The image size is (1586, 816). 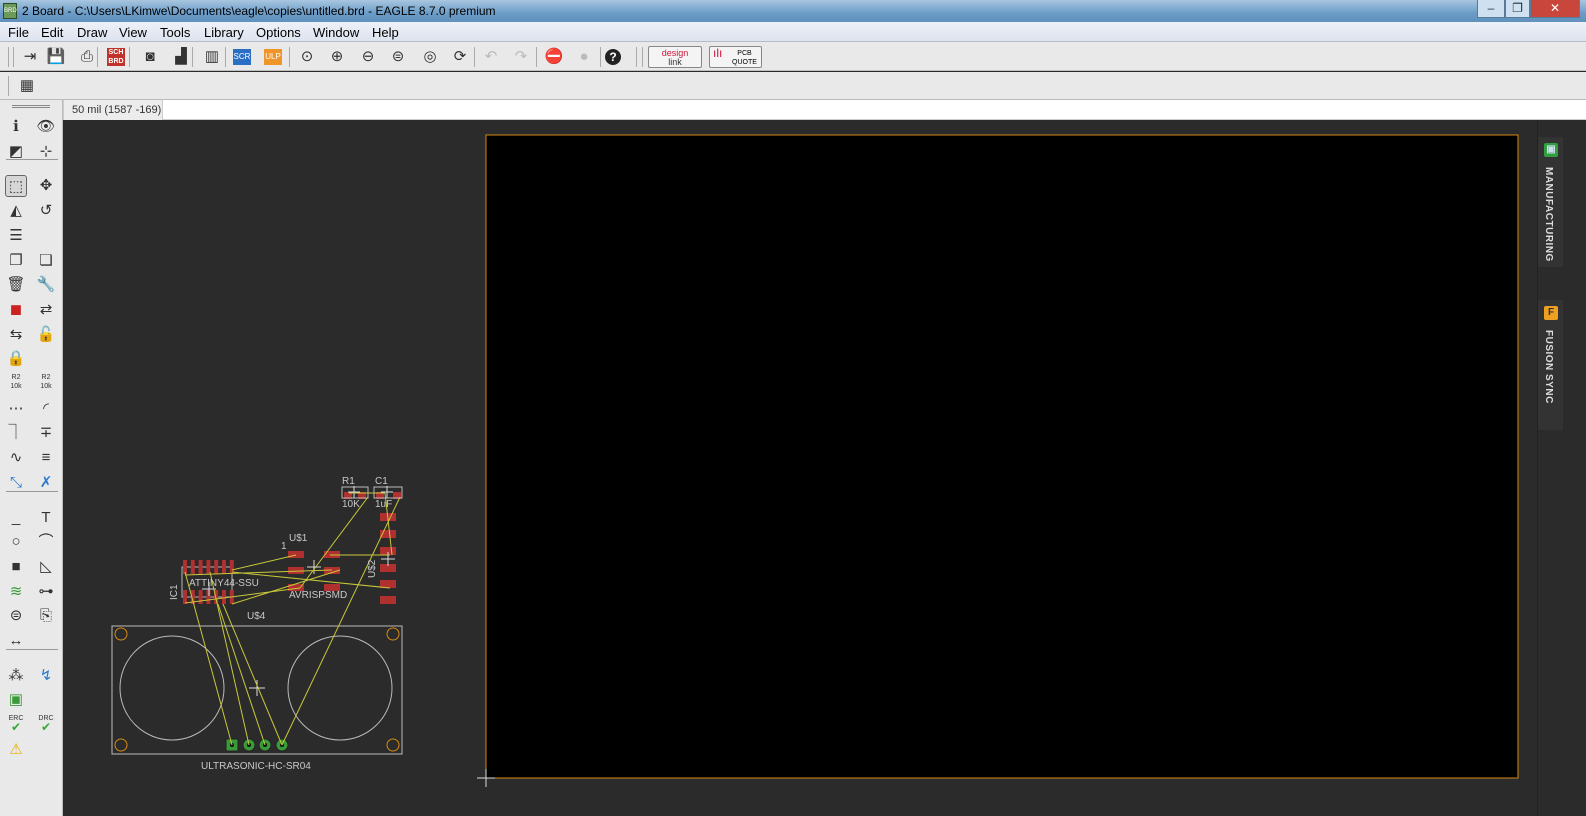 I want to click on close-button: ✕, so click(x=1555, y=9).